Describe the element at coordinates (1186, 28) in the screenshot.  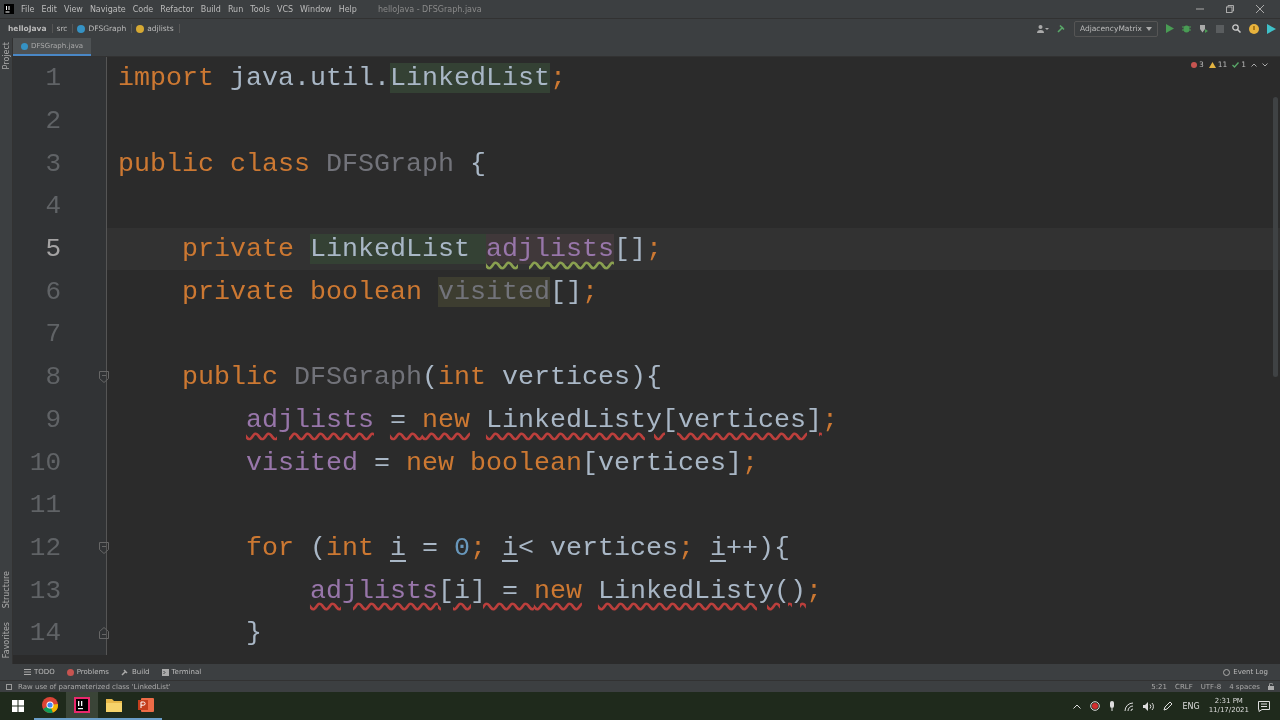
I see `bug-icon` at that location.